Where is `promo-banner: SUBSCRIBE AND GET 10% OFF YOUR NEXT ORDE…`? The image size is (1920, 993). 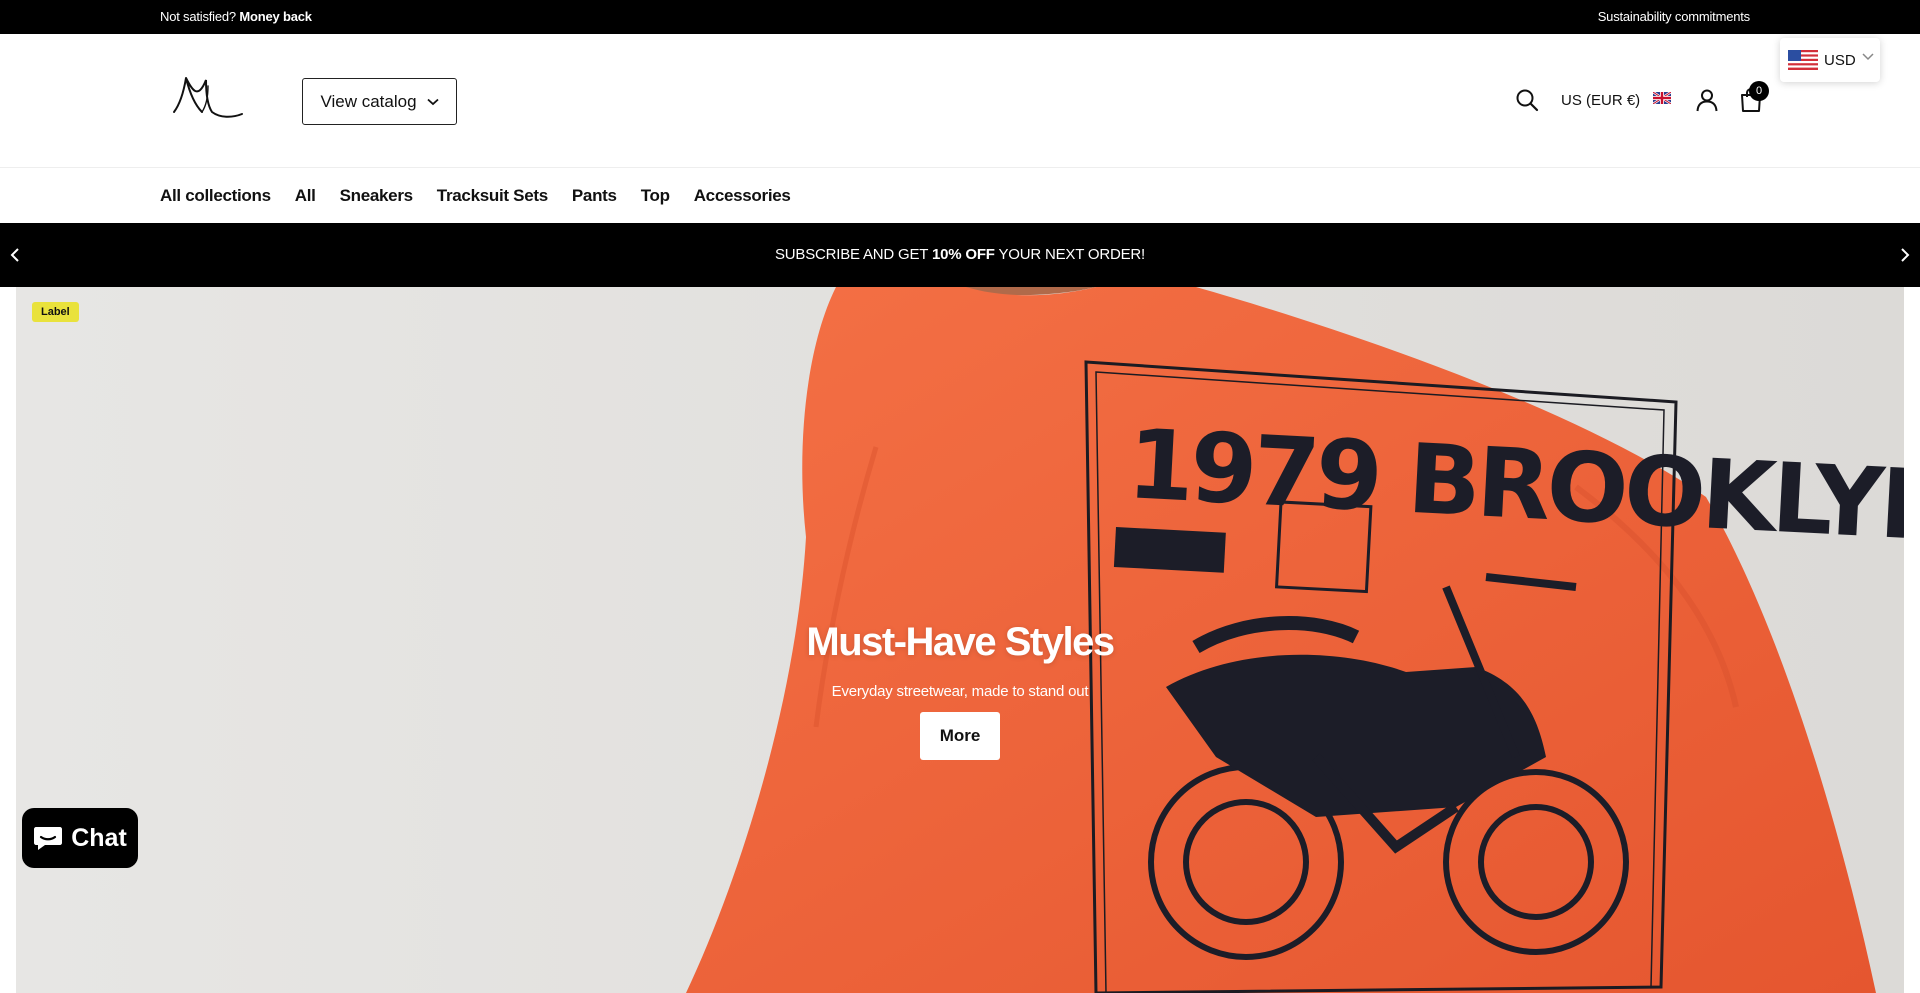
promo-banner: SUBSCRIBE AND GET 10% OFF YOUR NEXT ORDE… is located at coordinates (960, 255).